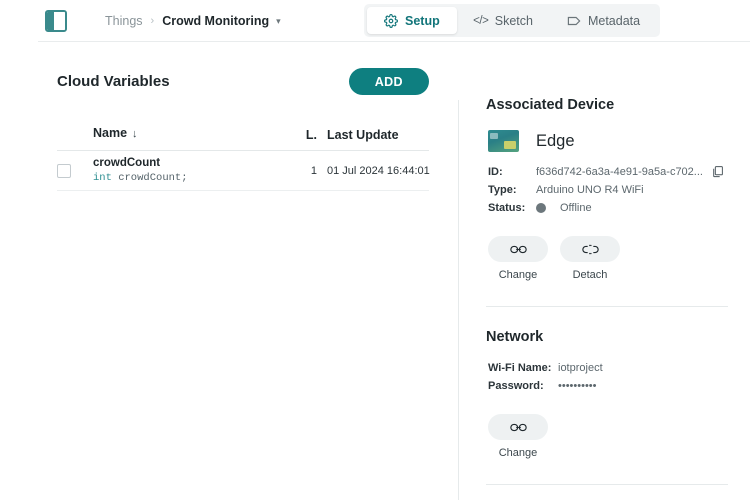 Image resolution: width=750 pixels, height=500 pixels. What do you see at coordinates (618, 141) in the screenshot?
I see `device-summary: Edge` at bounding box center [618, 141].